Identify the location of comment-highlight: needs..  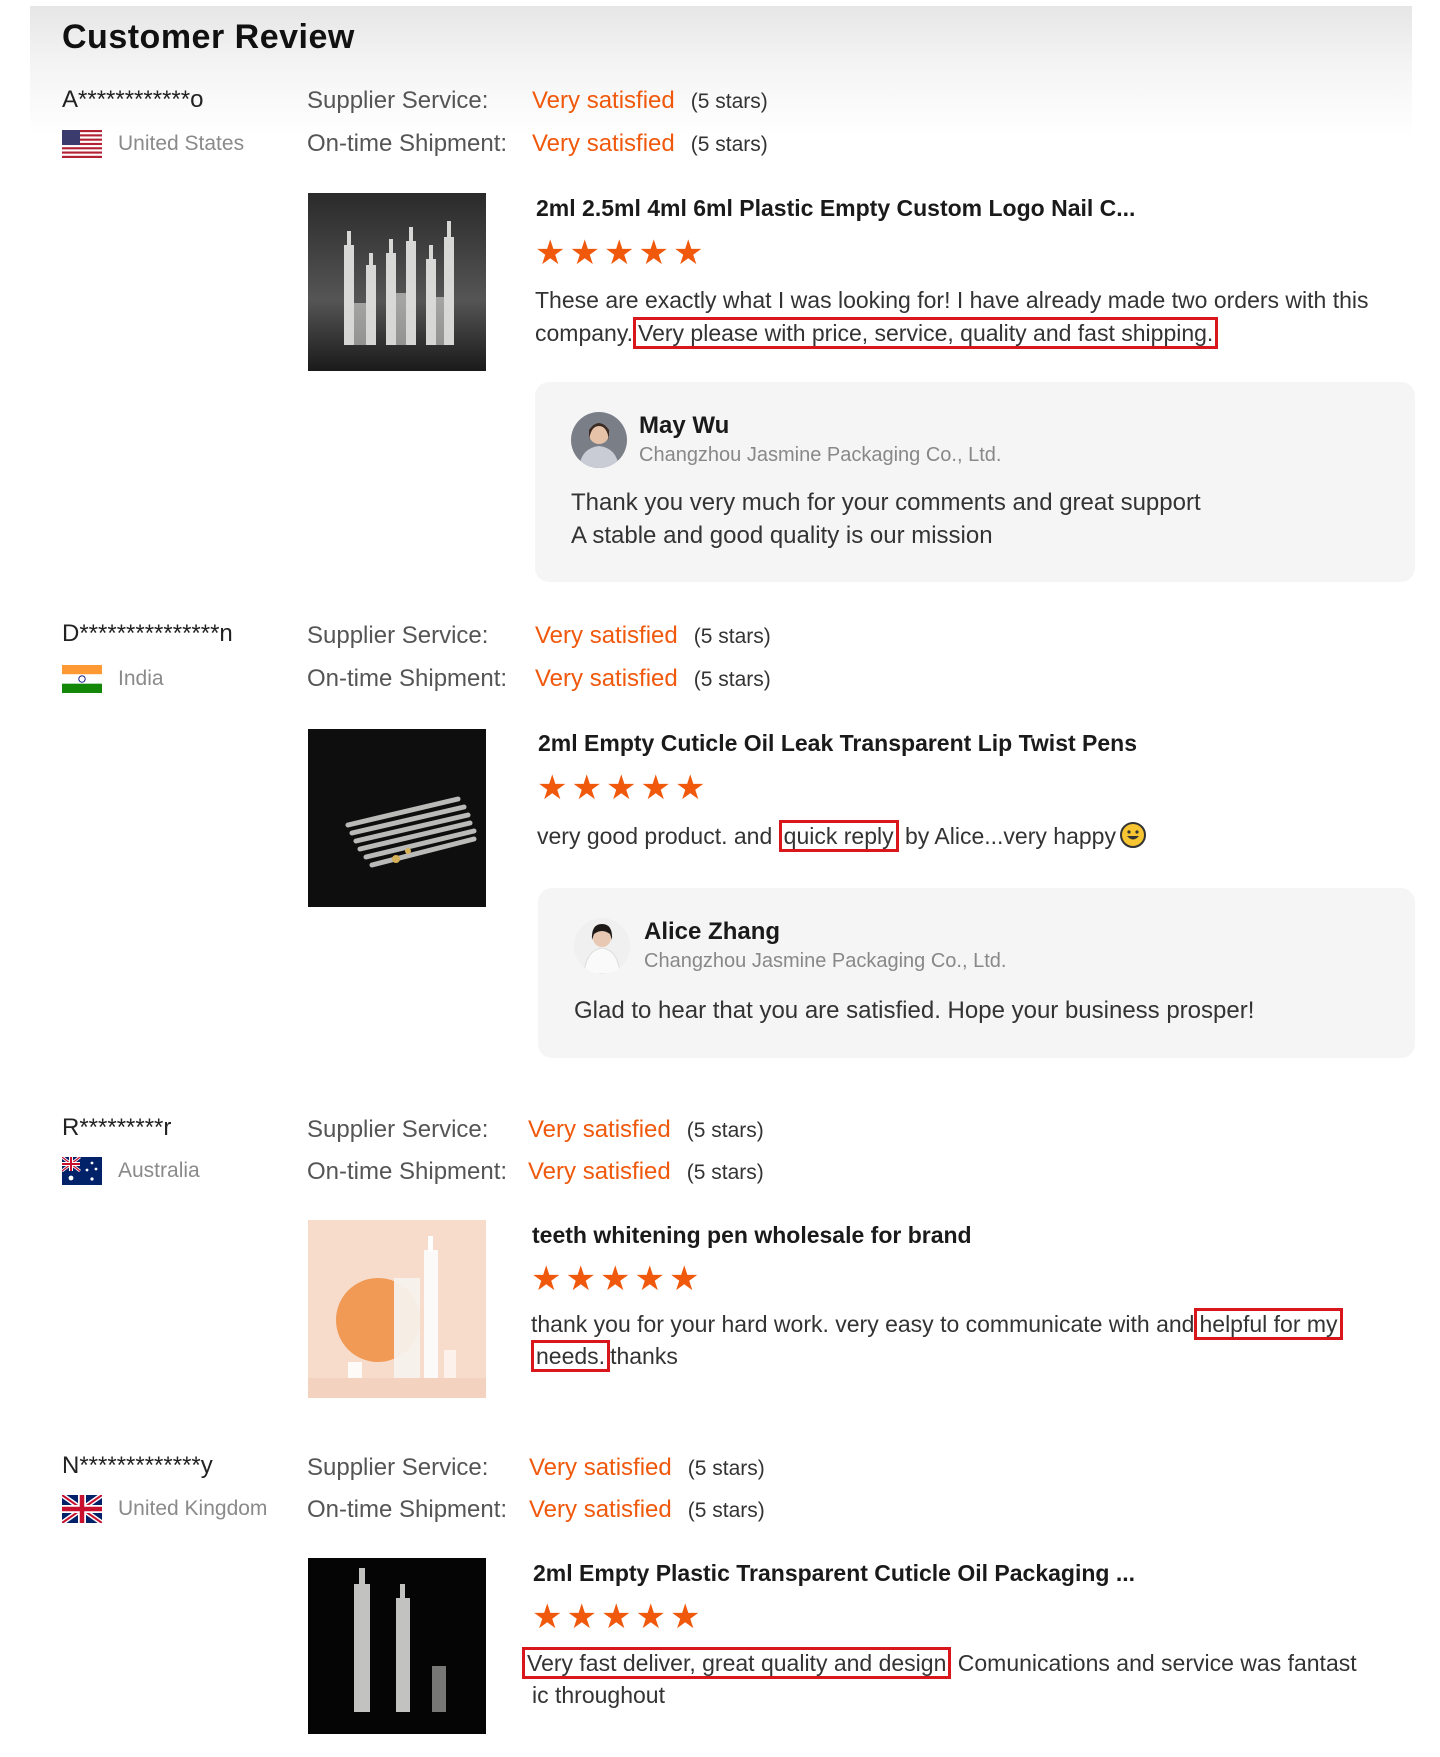
(571, 1356).